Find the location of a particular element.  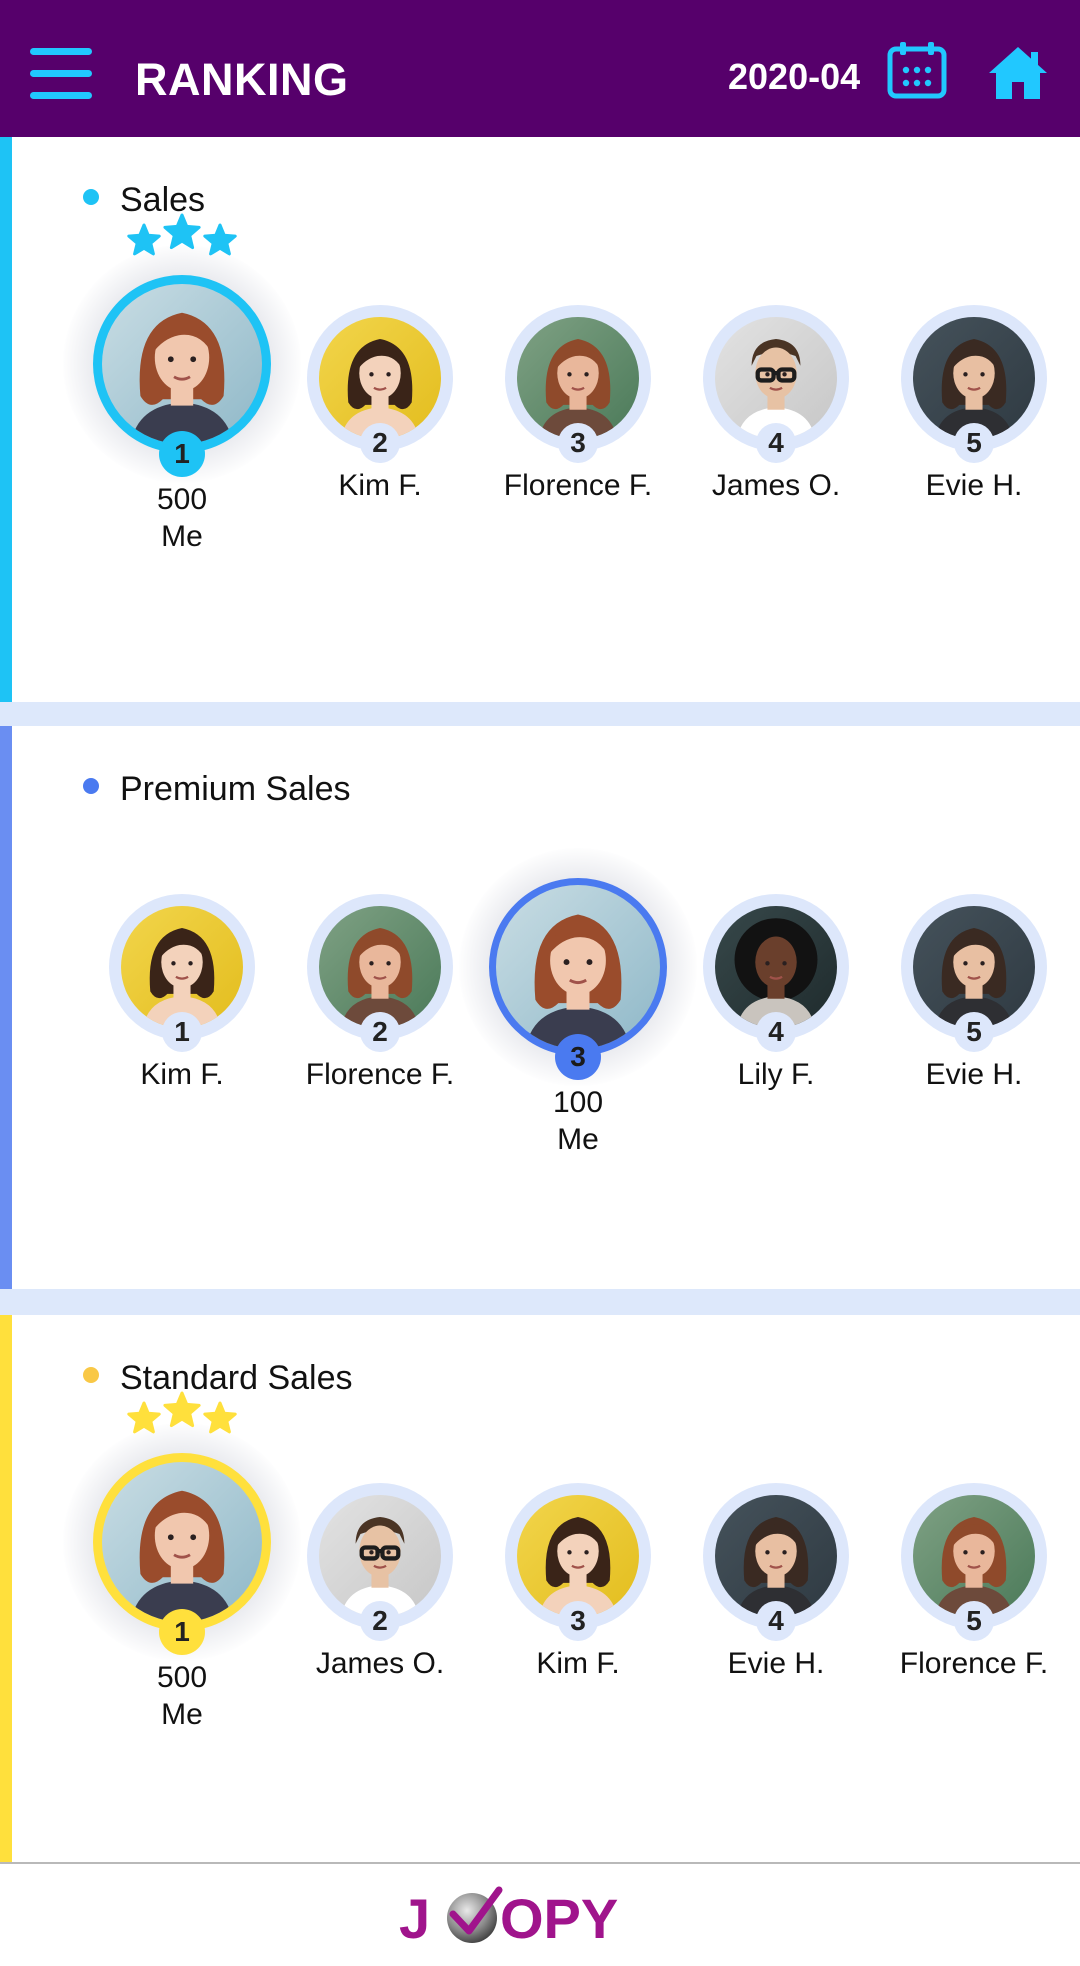

ranking-entry-1: 1 Kim F. is located at coordinates (182, 1032).